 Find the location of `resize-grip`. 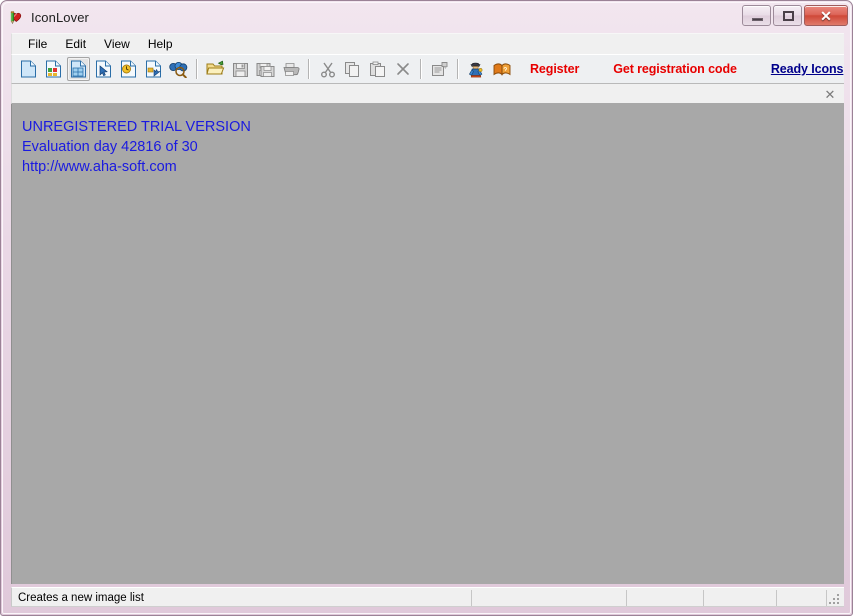

resize-grip is located at coordinates (835, 598).